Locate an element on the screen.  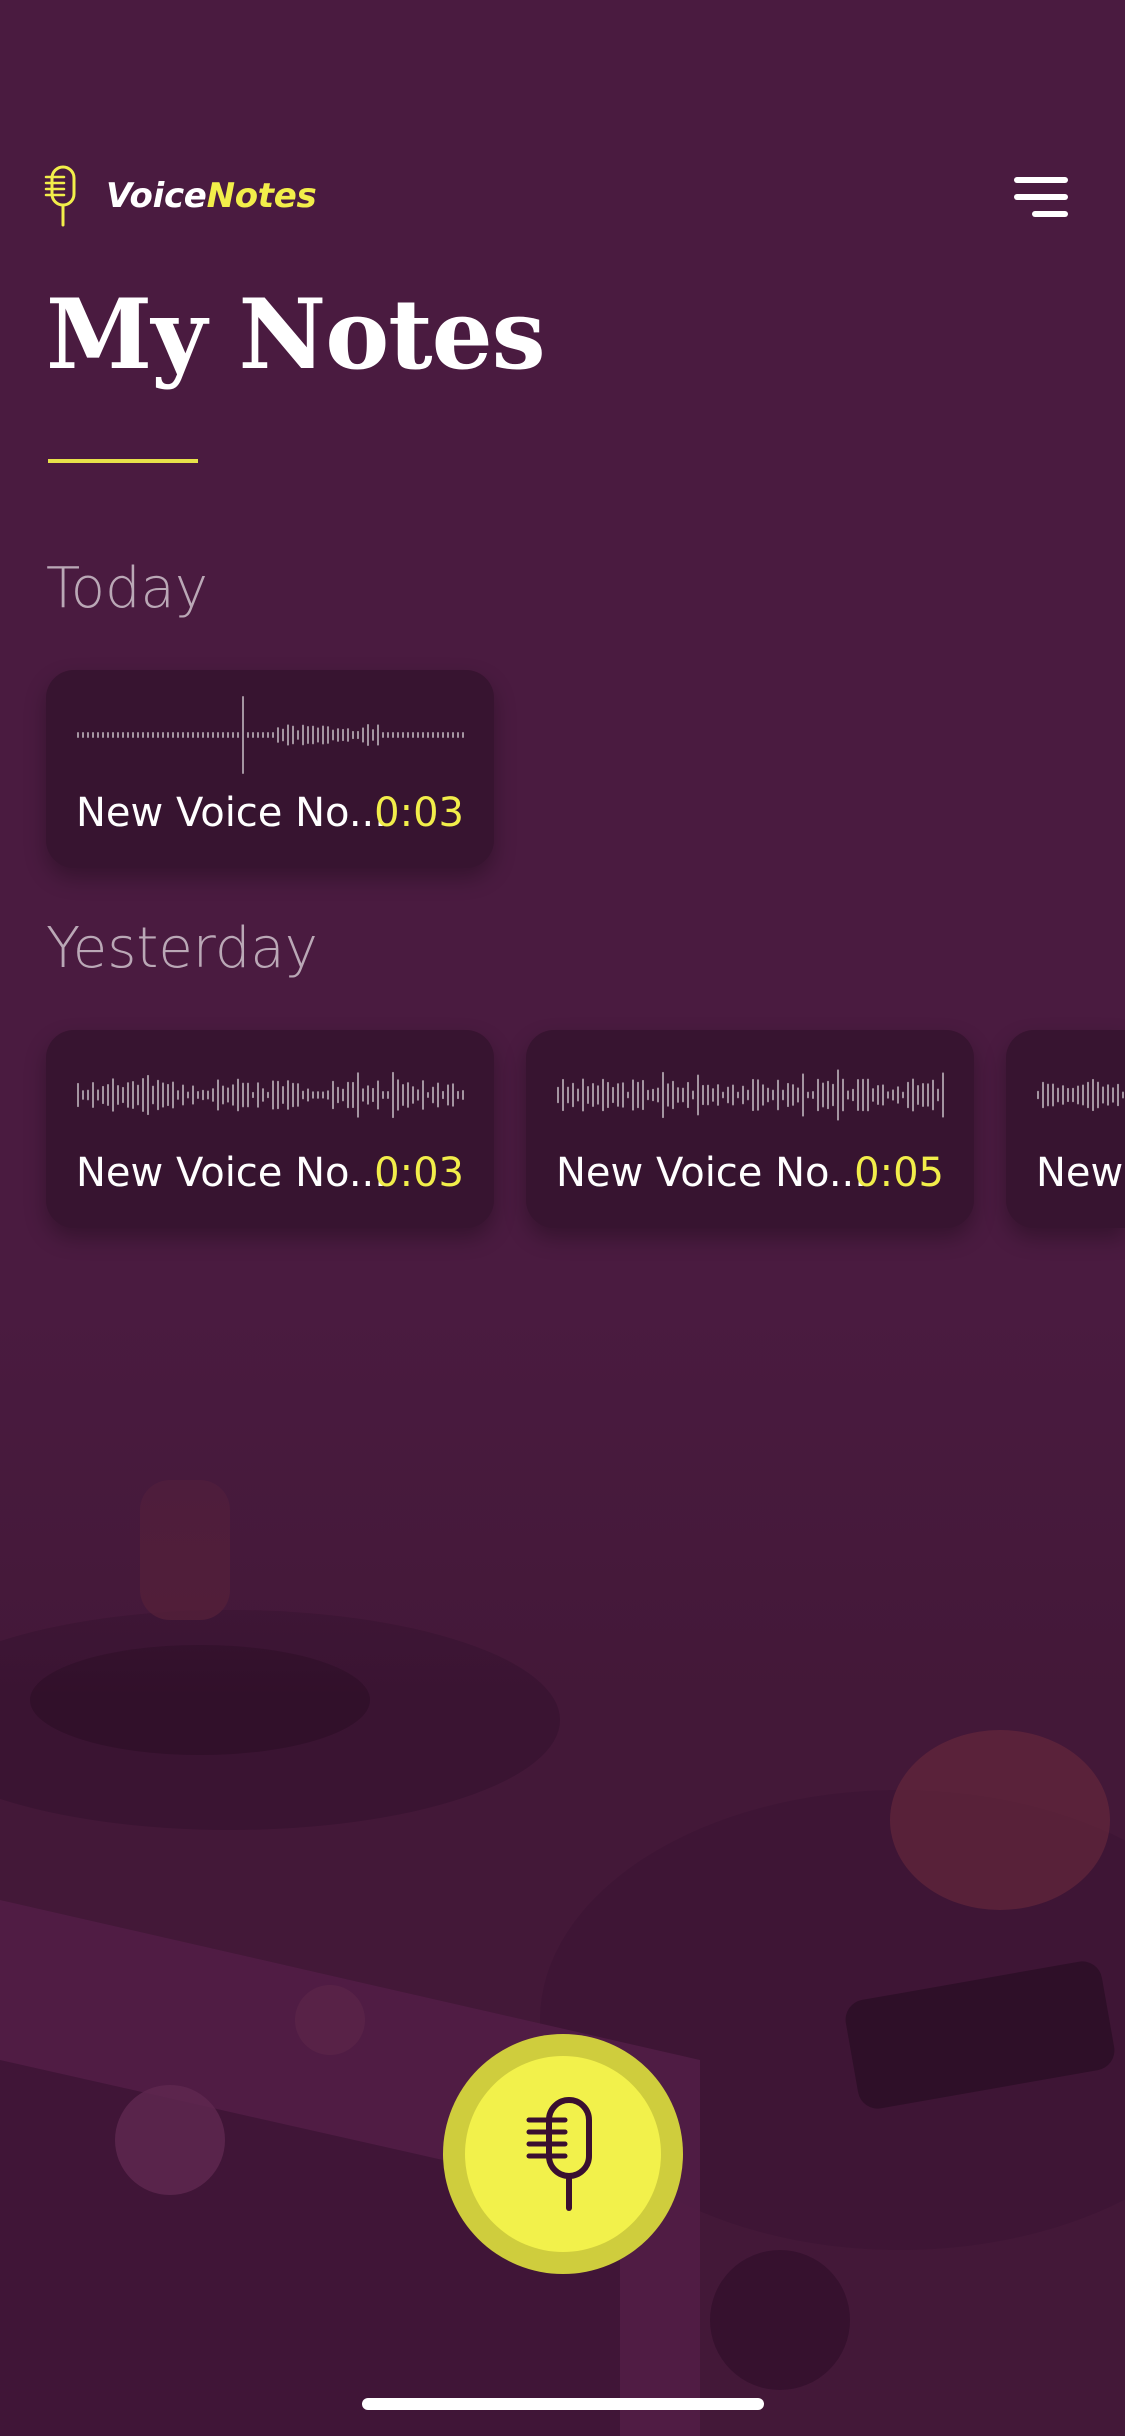
brand-voice: Voice is located at coordinates (156, 196).